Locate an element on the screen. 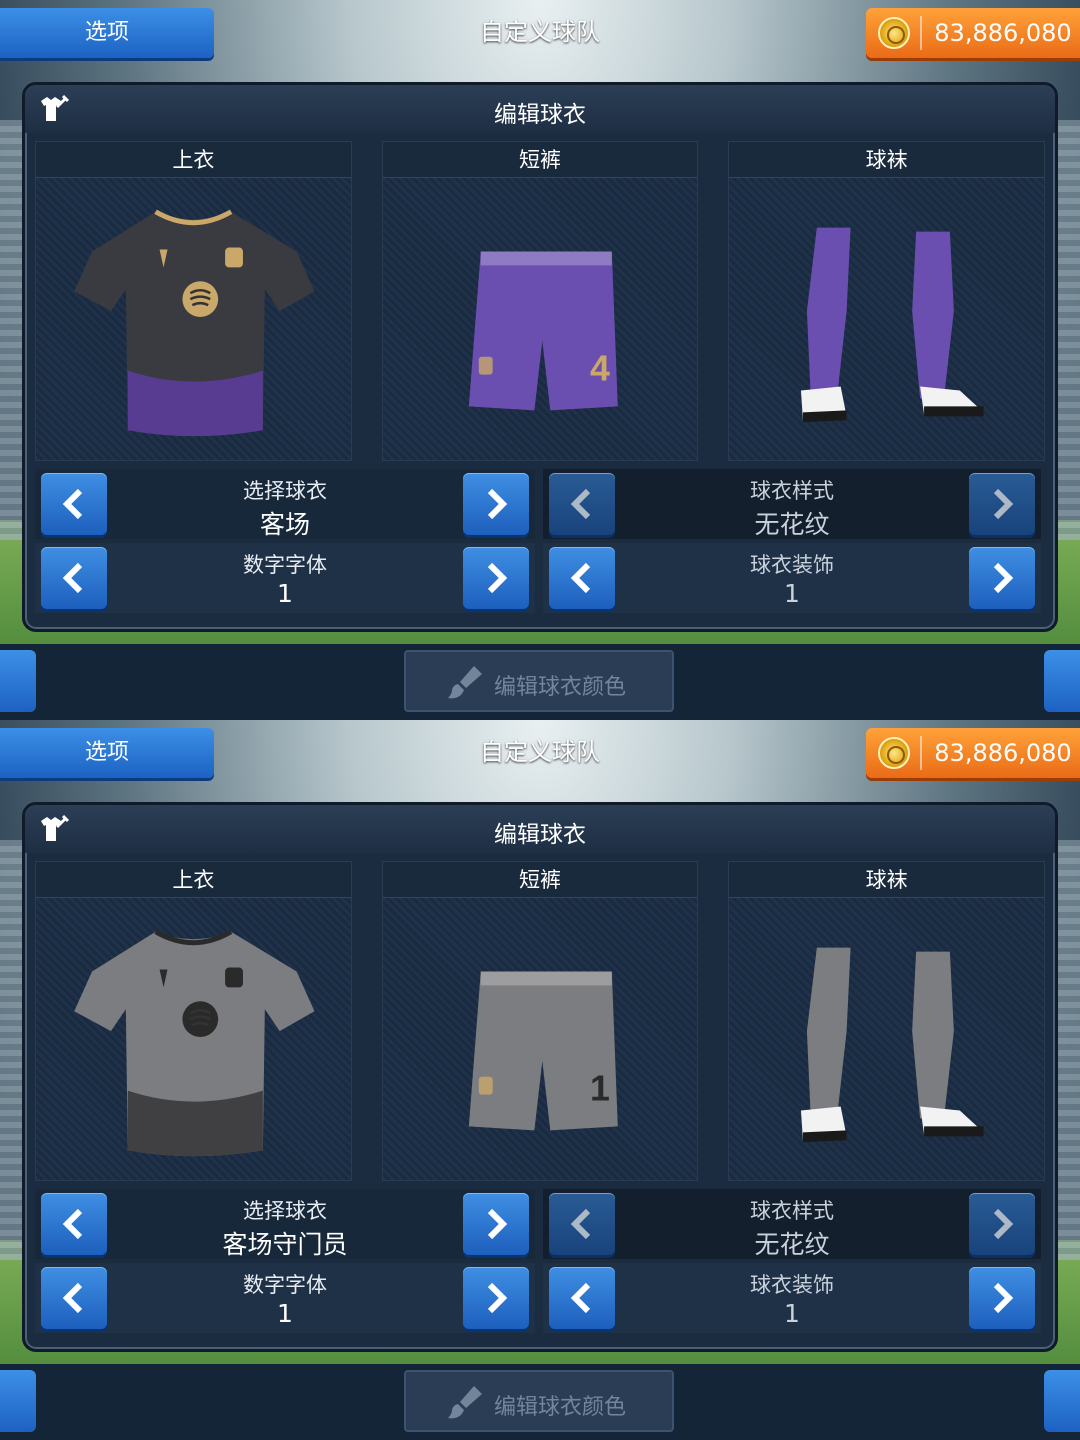 The height and width of the screenshot is (1440, 1080). select-kit-value: 客场守门员 is located at coordinates (285, 1244).